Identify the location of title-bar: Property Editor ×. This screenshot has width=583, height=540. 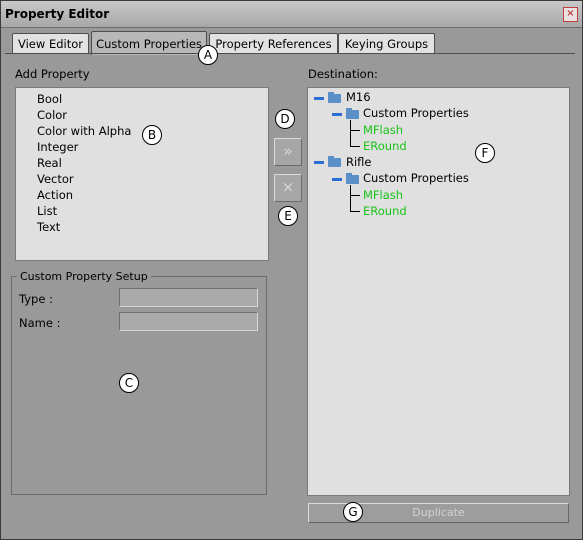
(291, 14).